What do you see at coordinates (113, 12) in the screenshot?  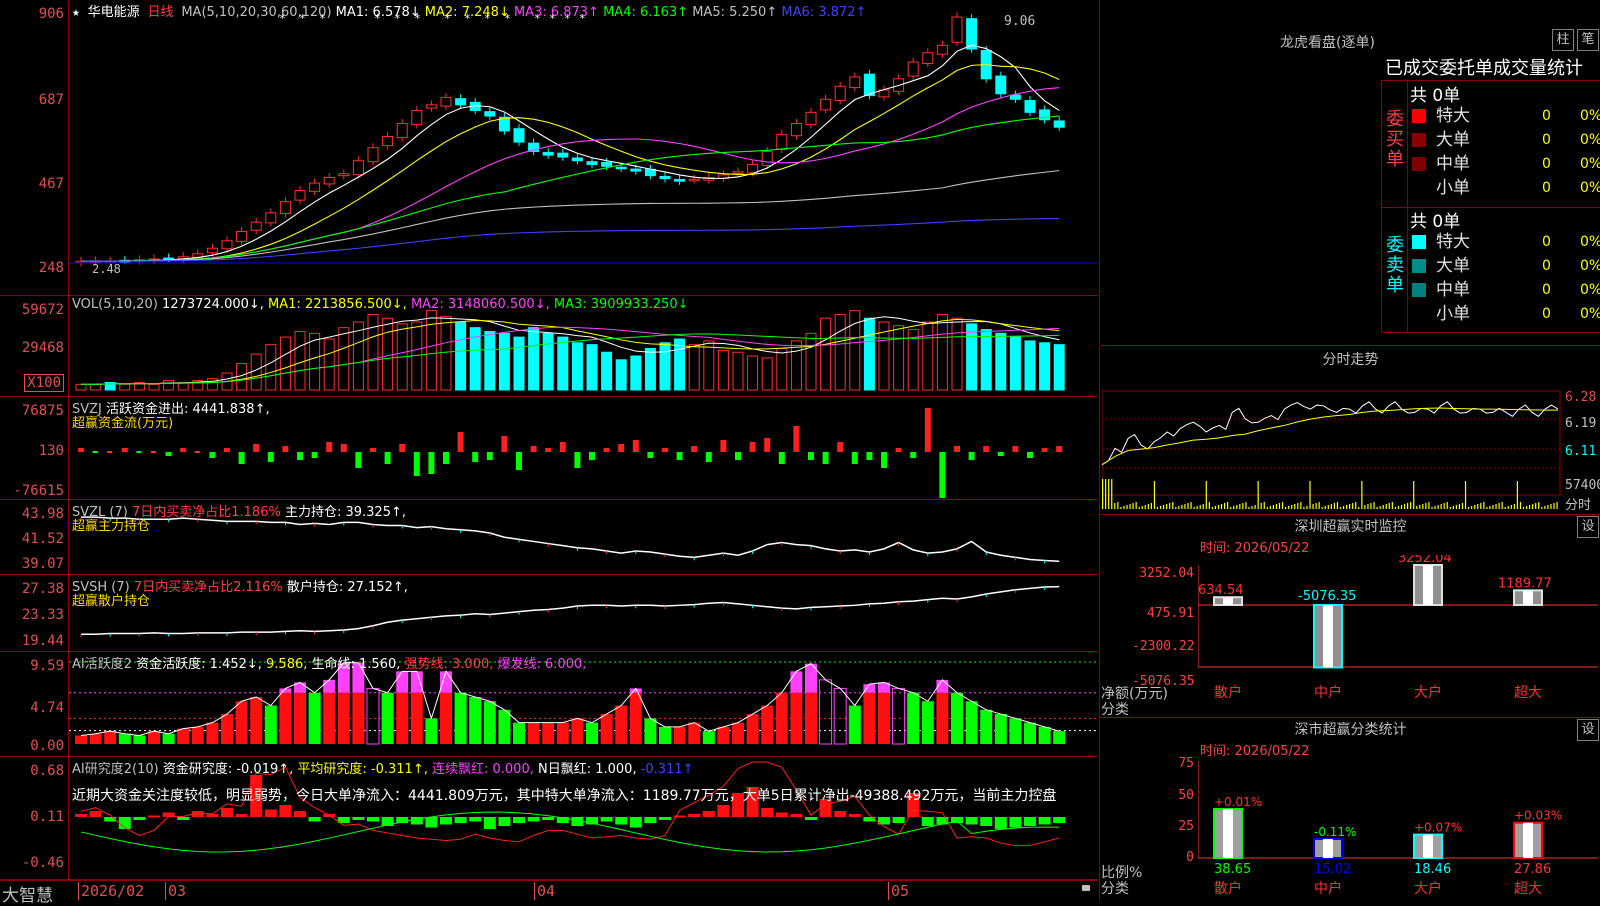 I see `stock-name: 华电能源` at bounding box center [113, 12].